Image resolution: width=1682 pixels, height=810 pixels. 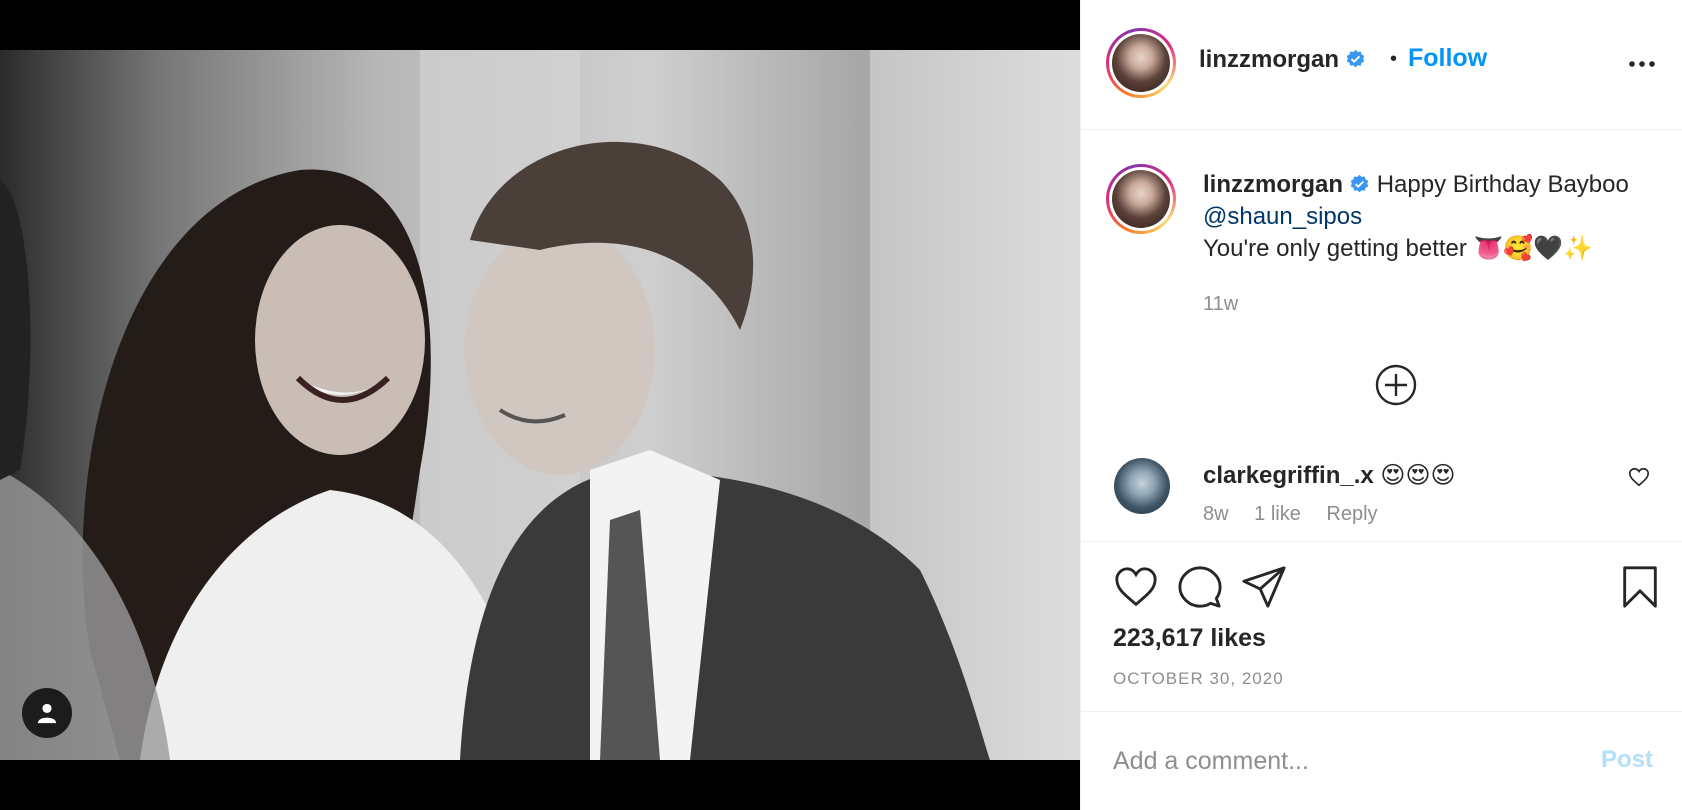 What do you see at coordinates (1136, 587) in the screenshot?
I see `like-heart-icon` at bounding box center [1136, 587].